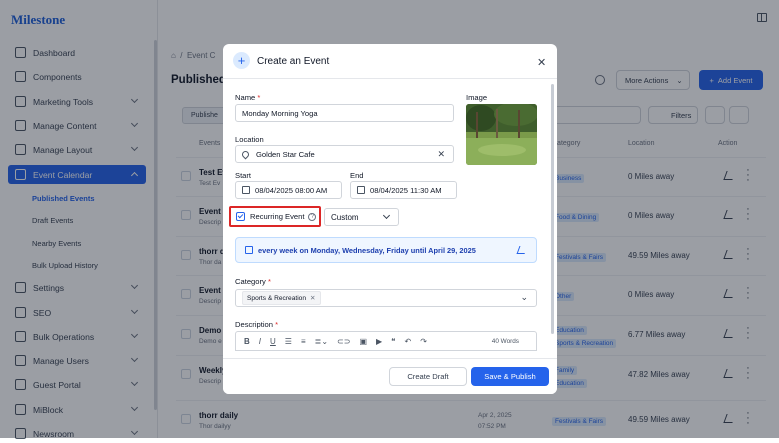  Describe the element at coordinates (357, 175) in the screenshot. I see `end-label: End` at that location.